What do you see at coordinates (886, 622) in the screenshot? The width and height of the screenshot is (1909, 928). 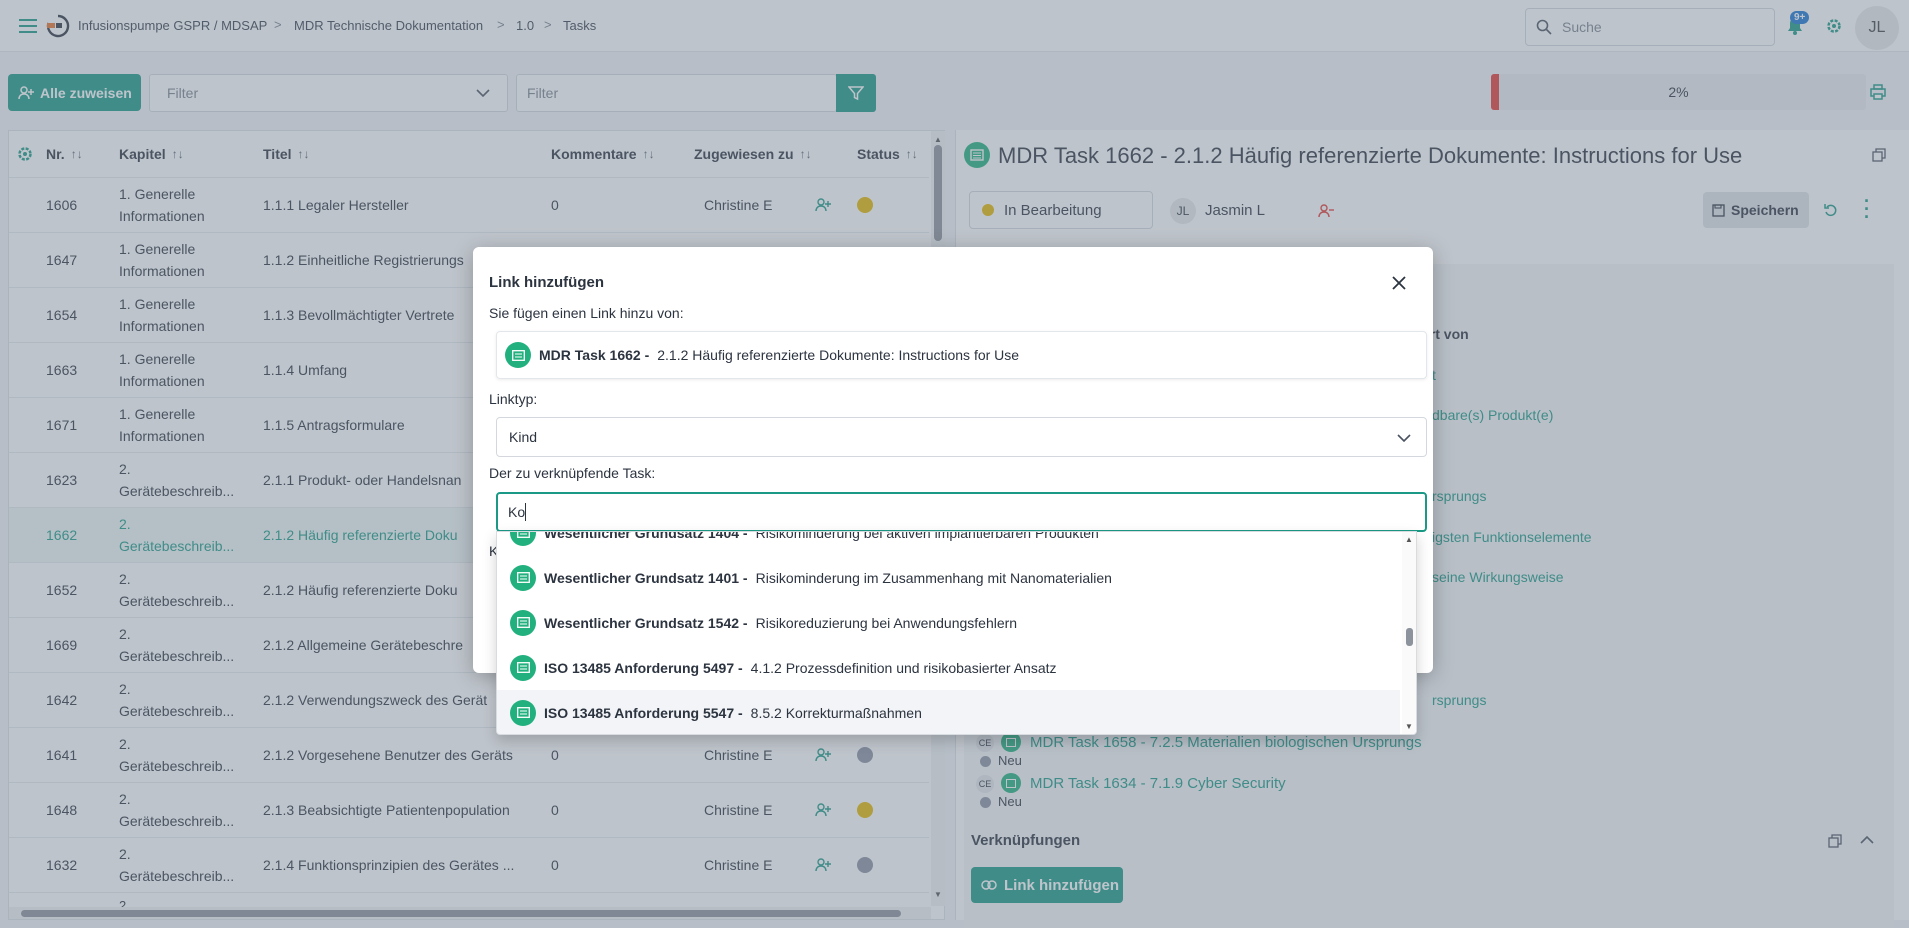 I see `option-title: Risikoreduzierung bei Anwendungsfehlern` at bounding box center [886, 622].